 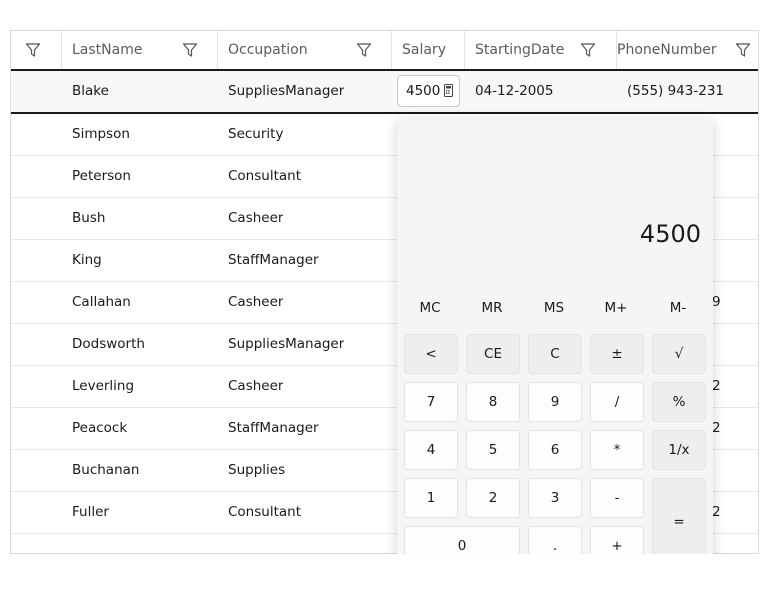 What do you see at coordinates (87, 260) in the screenshot?
I see `cell-lastname: King` at bounding box center [87, 260].